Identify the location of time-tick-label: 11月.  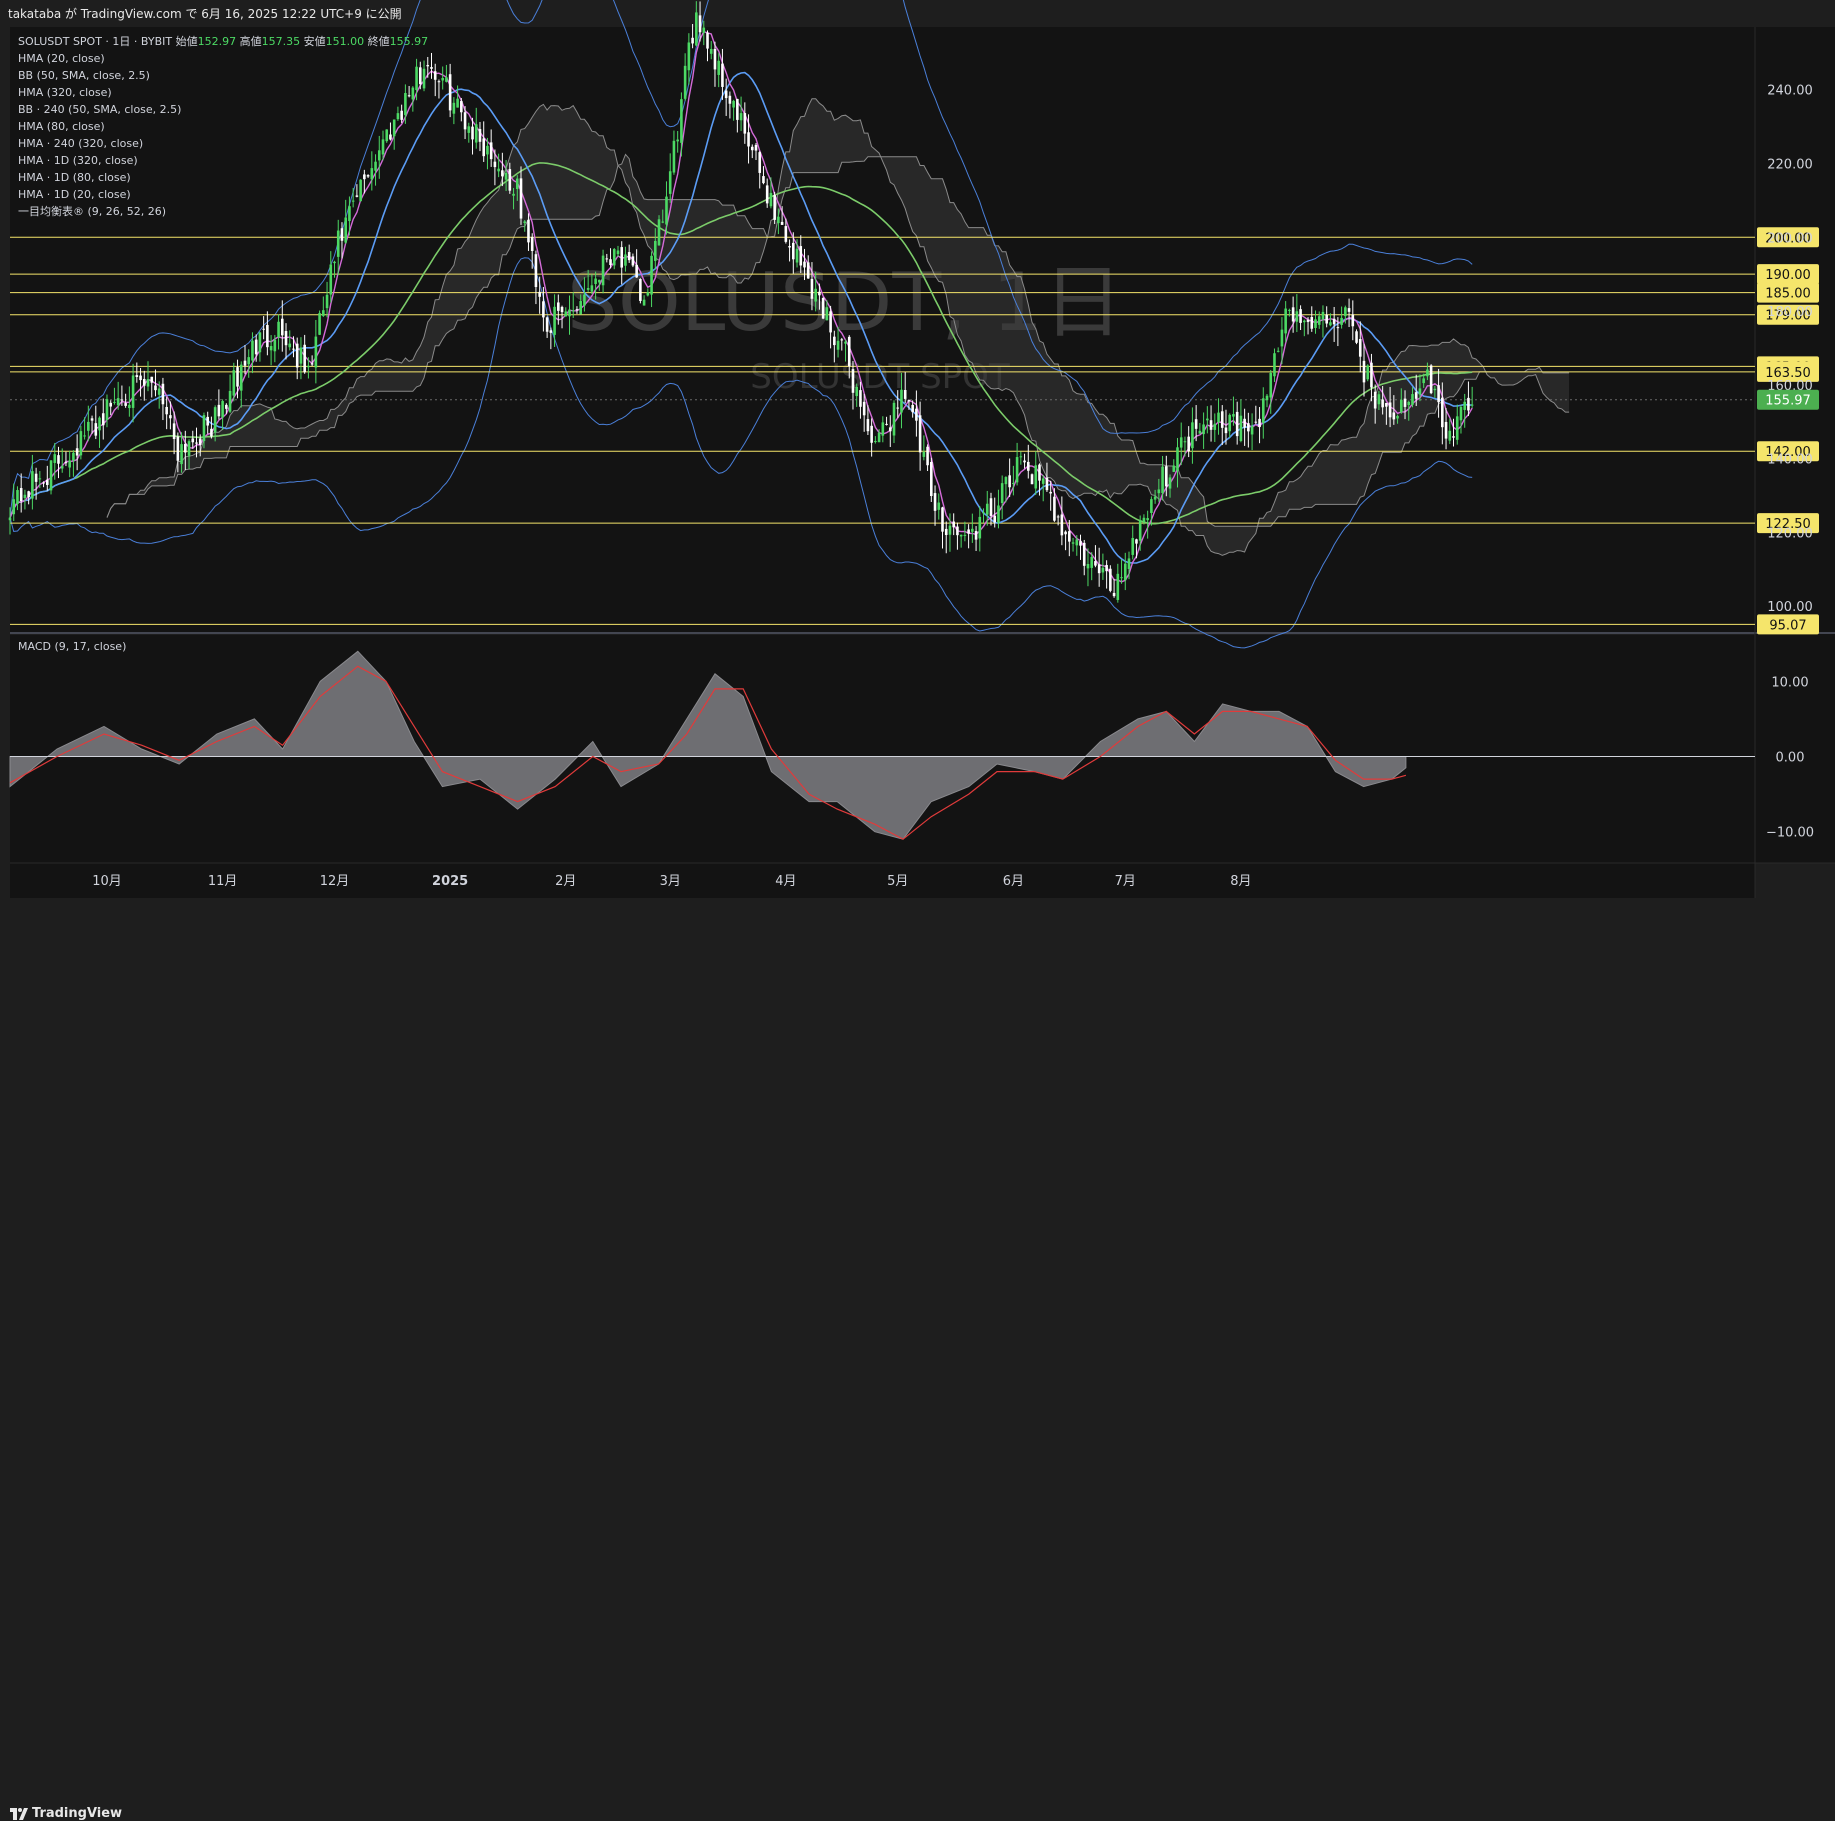
(223, 881).